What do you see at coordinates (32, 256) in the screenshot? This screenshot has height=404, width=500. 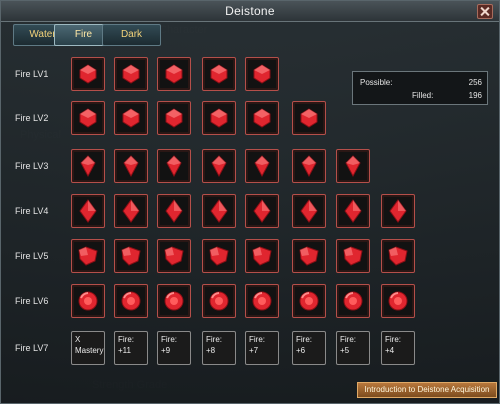 I see `row-label-fire-lv5: Fire LV5` at bounding box center [32, 256].